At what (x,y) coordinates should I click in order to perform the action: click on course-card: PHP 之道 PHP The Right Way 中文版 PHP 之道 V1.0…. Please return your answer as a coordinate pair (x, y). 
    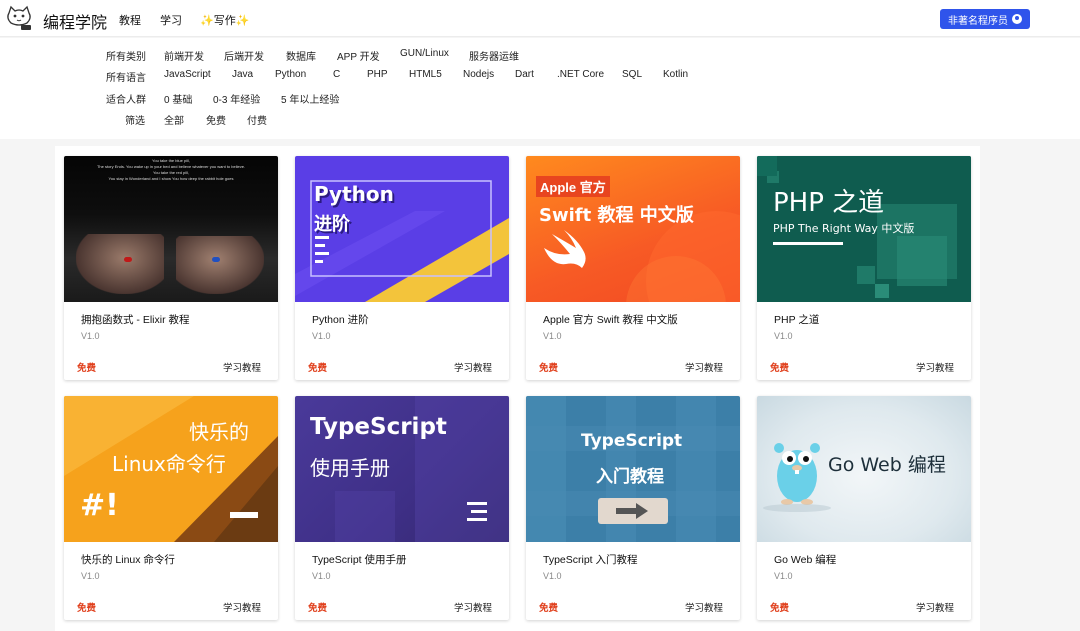
    Looking at the image, I should click on (864, 268).